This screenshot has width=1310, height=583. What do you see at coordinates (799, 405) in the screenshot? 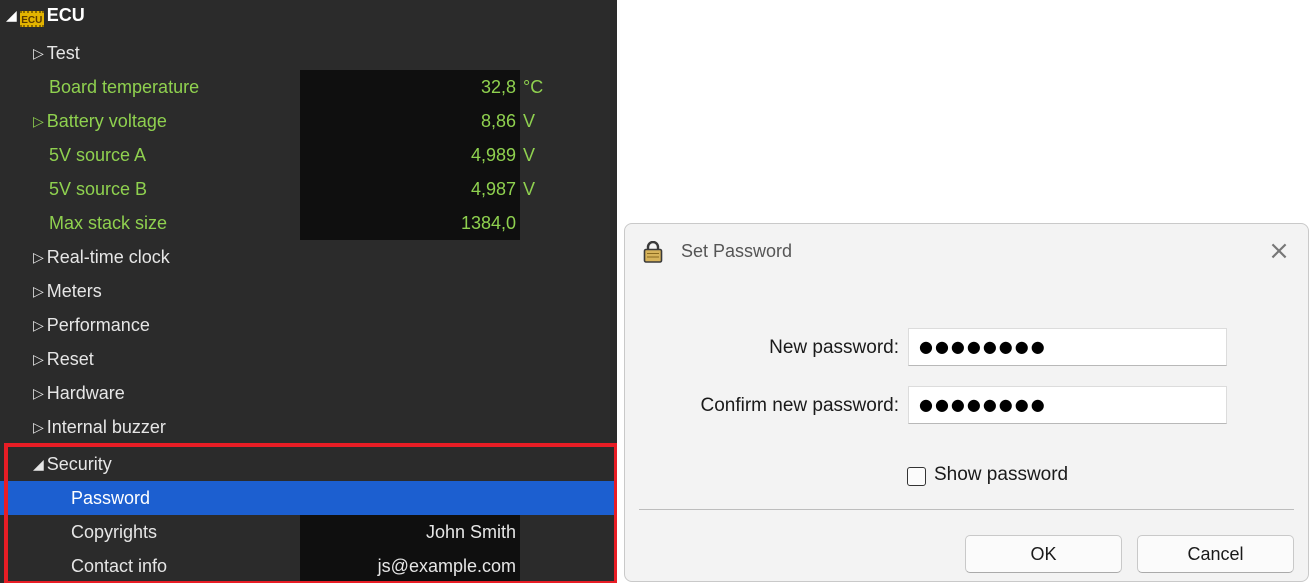
I see `confirm-password-label: Confirm new password:` at bounding box center [799, 405].